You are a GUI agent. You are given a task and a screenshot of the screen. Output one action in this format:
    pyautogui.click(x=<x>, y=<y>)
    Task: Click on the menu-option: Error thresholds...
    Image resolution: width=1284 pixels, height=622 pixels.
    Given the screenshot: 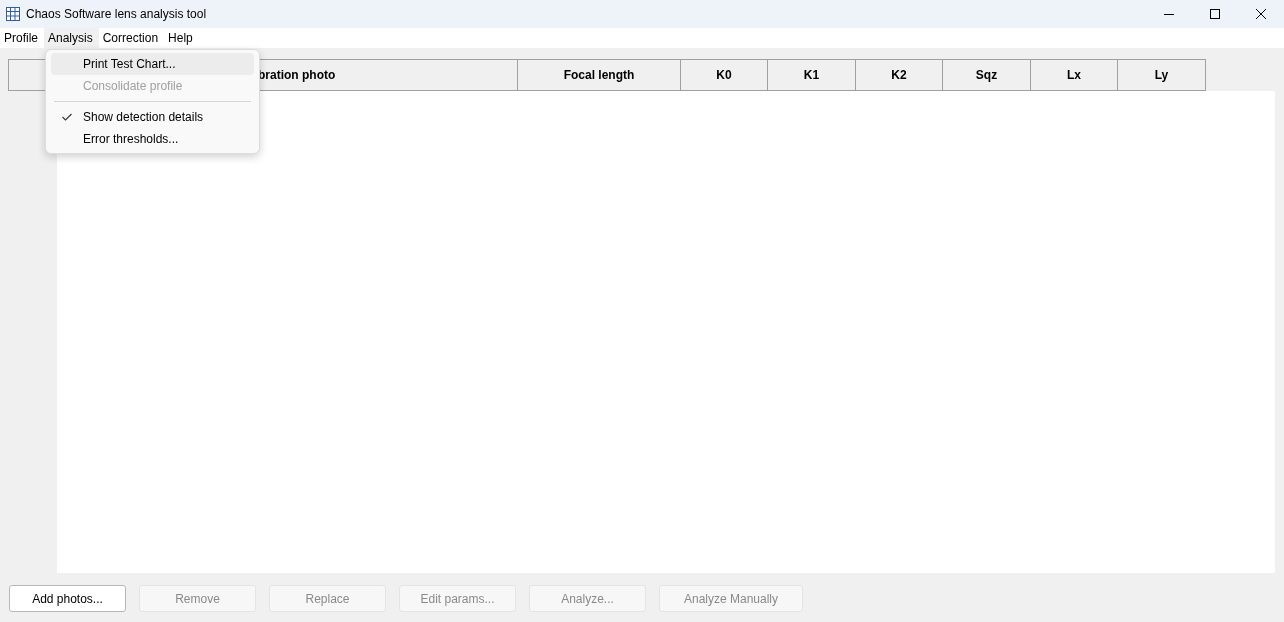 What is the action you would take?
    pyautogui.click(x=152, y=139)
    